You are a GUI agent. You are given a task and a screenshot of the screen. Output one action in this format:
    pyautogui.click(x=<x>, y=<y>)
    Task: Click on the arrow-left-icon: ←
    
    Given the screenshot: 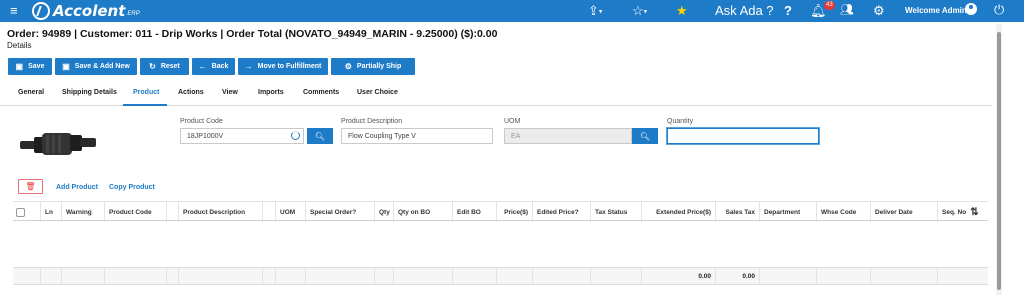 What is the action you would take?
    pyautogui.click(x=202, y=66)
    